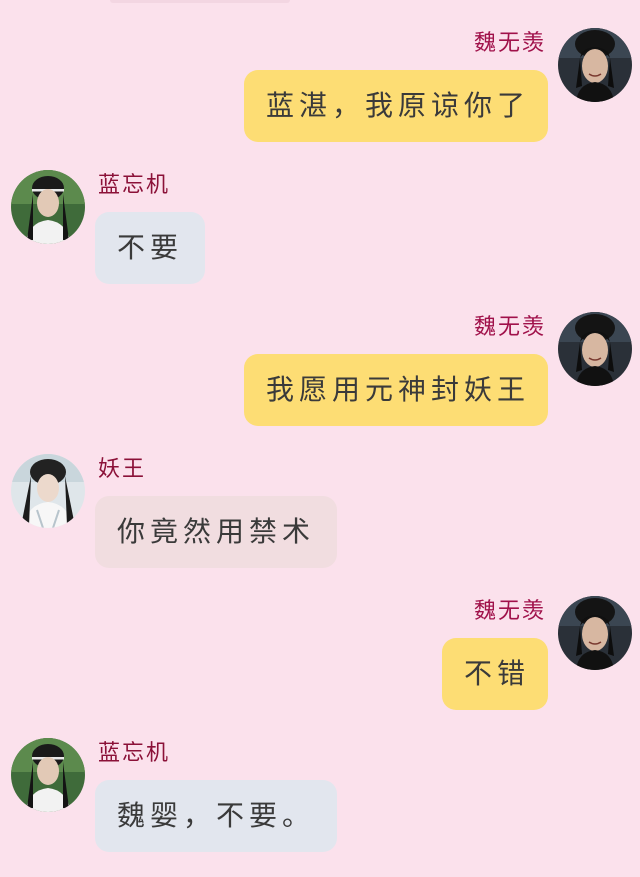 The height and width of the screenshot is (877, 640). I want to click on yaowang-avatar, so click(48, 491).